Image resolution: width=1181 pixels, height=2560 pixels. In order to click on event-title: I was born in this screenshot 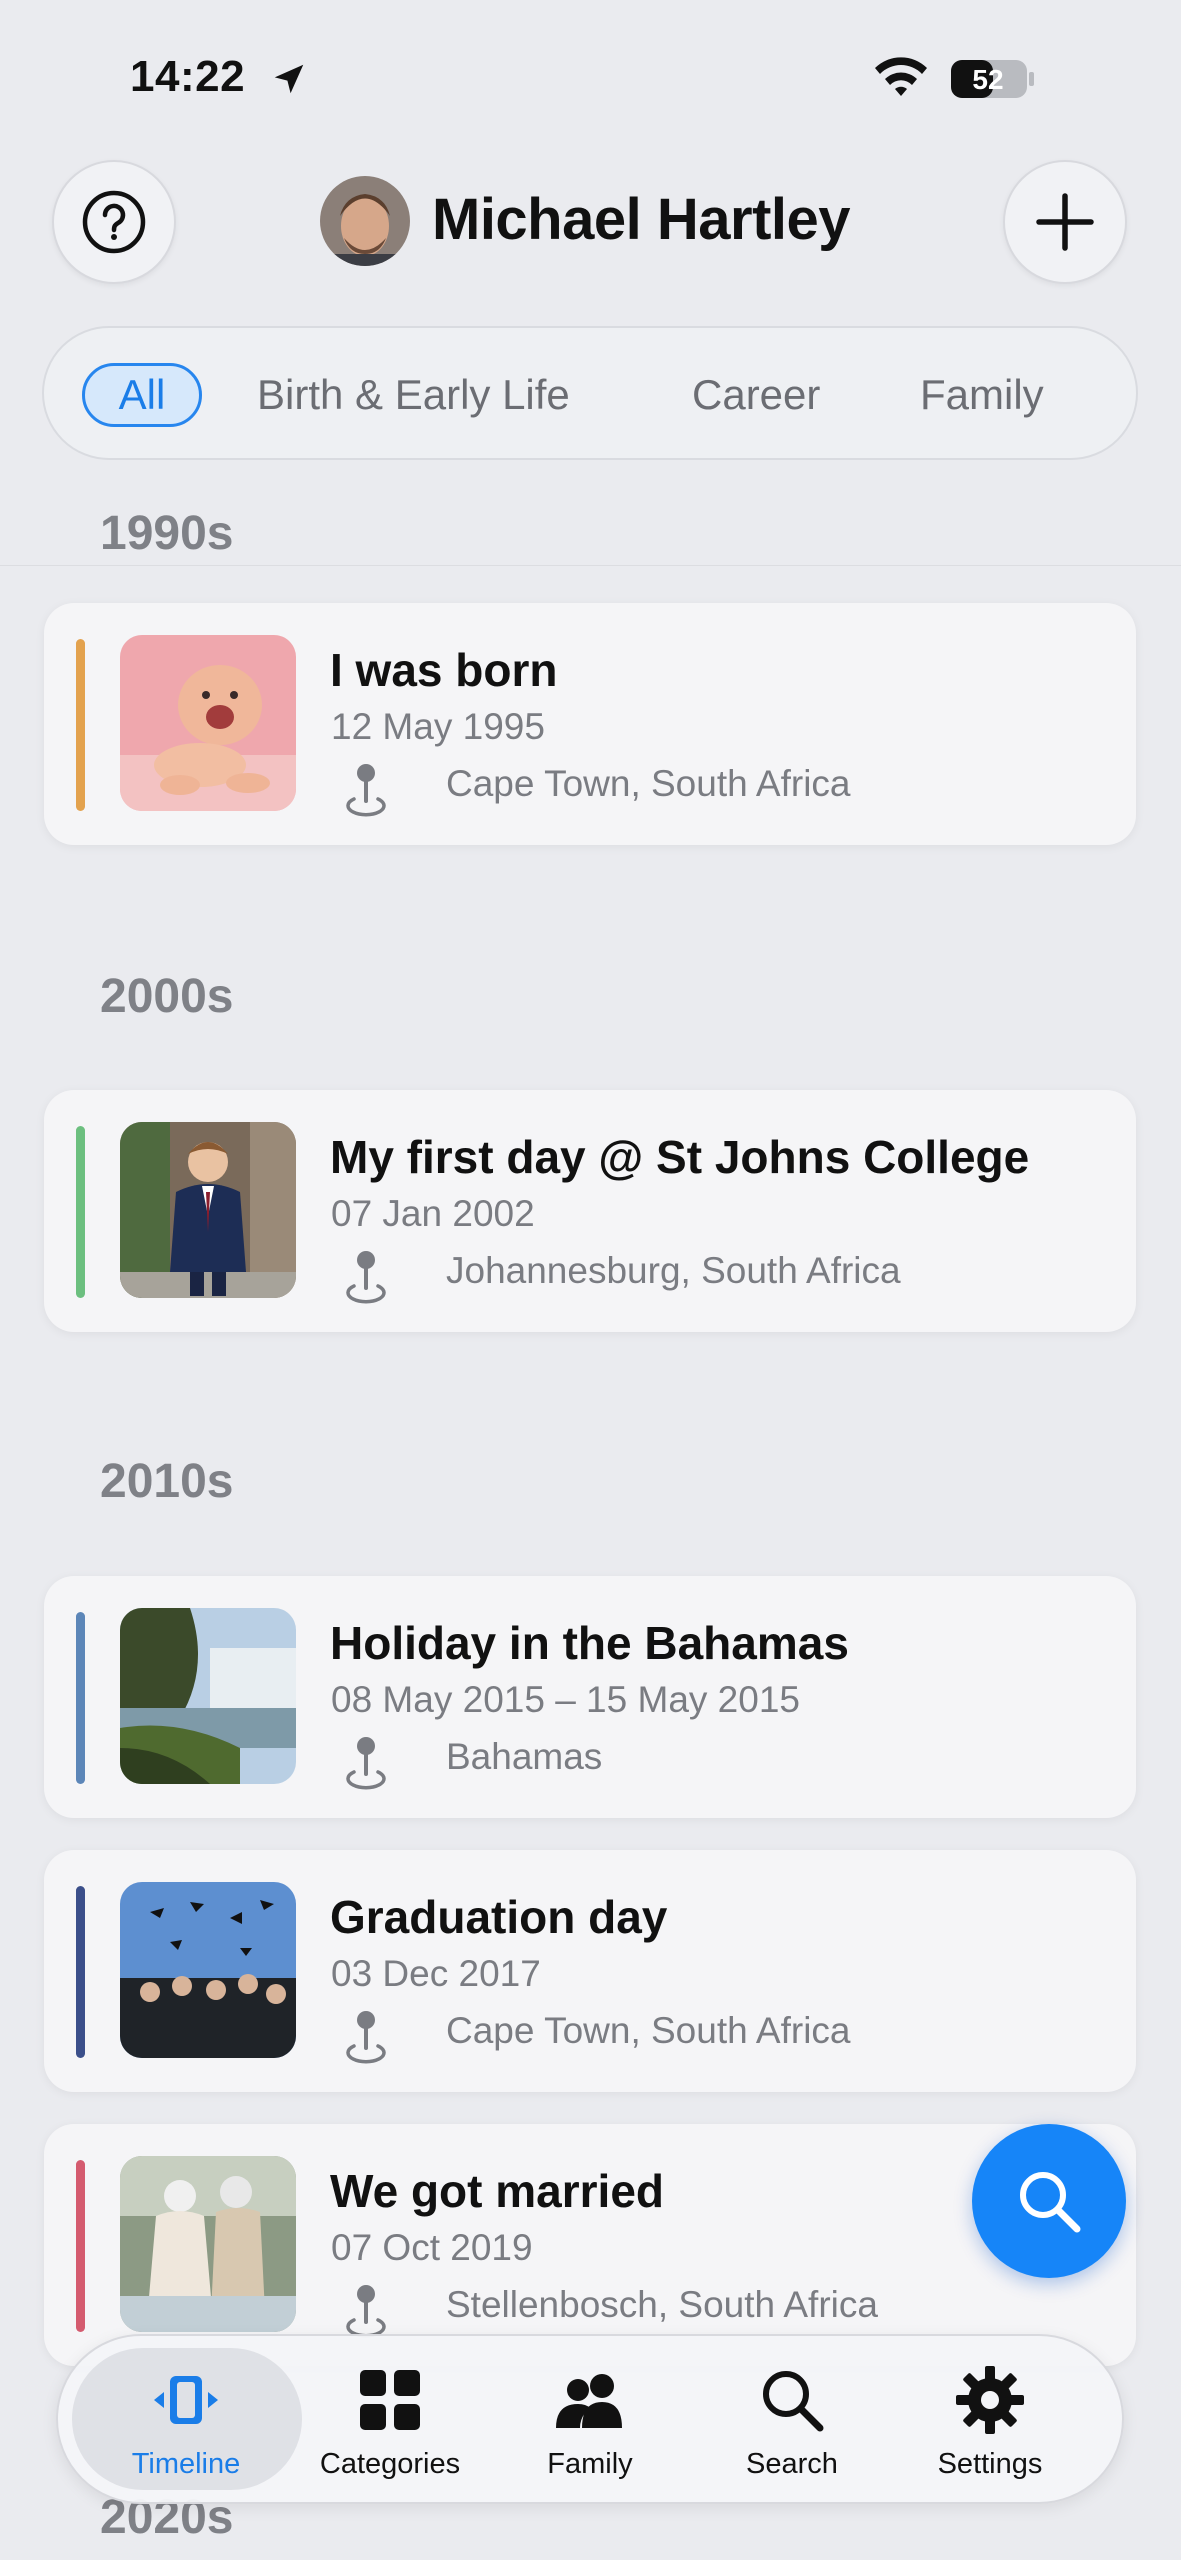, I will do `click(444, 670)`.